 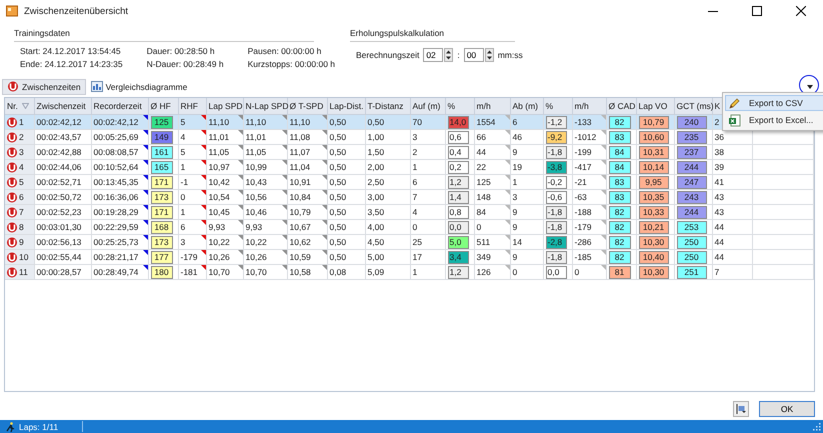 I want to click on table-cell: 10,59, so click(x=300, y=257).